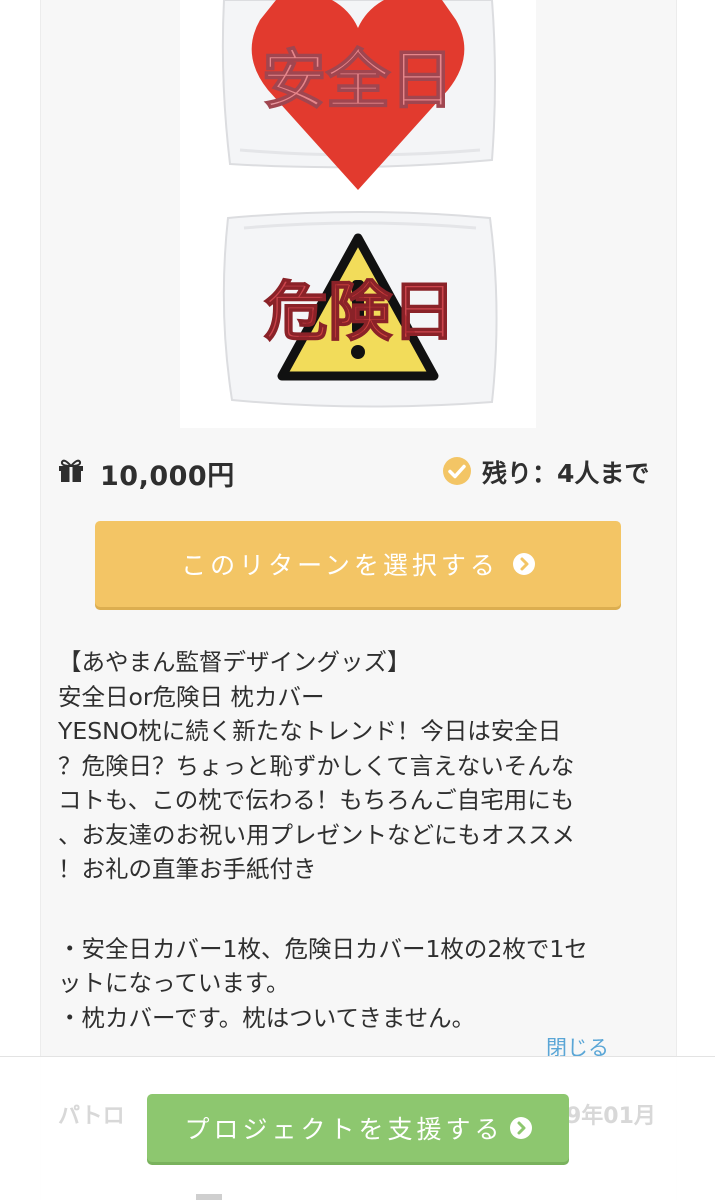  Describe the element at coordinates (566, 473) in the screenshot. I see `remaining-count: 残り：4人まで` at that location.